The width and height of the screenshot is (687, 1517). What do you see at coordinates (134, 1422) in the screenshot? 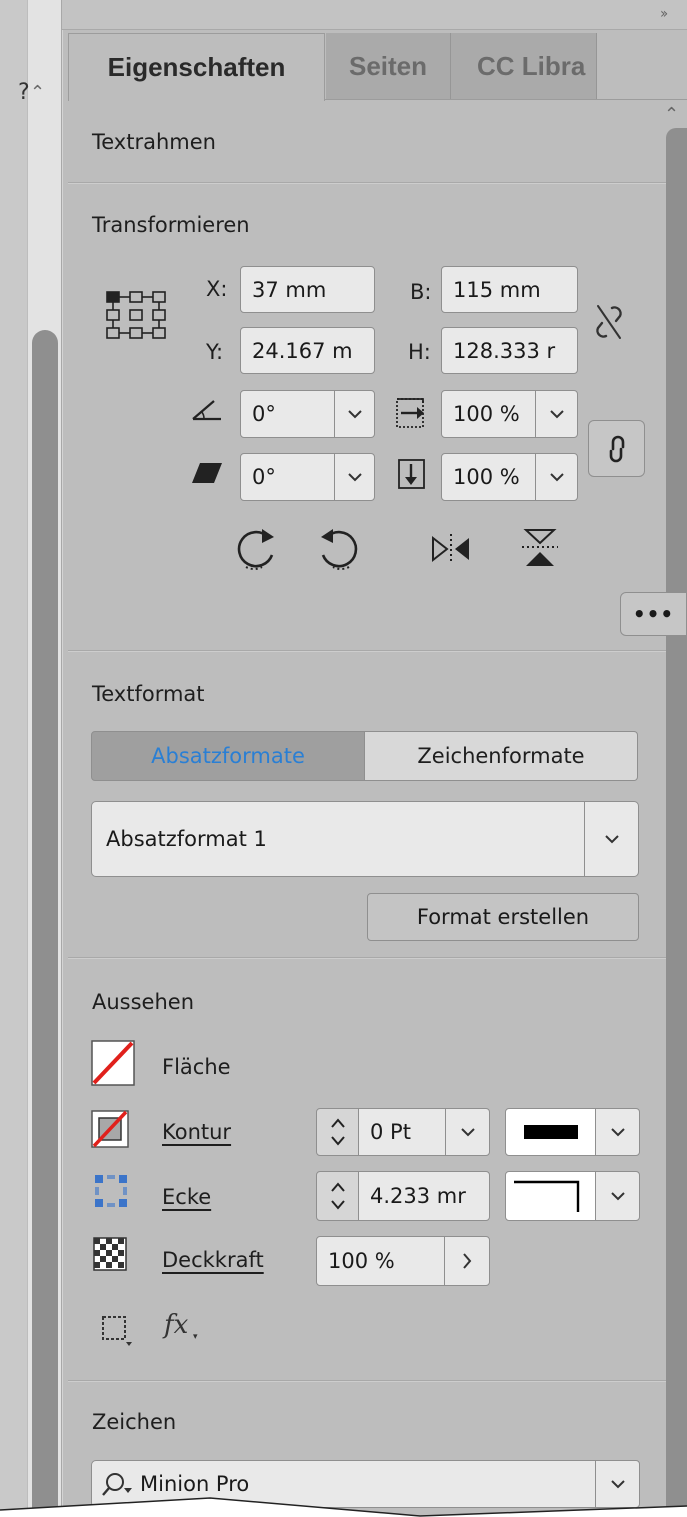
I see `section-title-zeichen: Zeichen` at bounding box center [134, 1422].